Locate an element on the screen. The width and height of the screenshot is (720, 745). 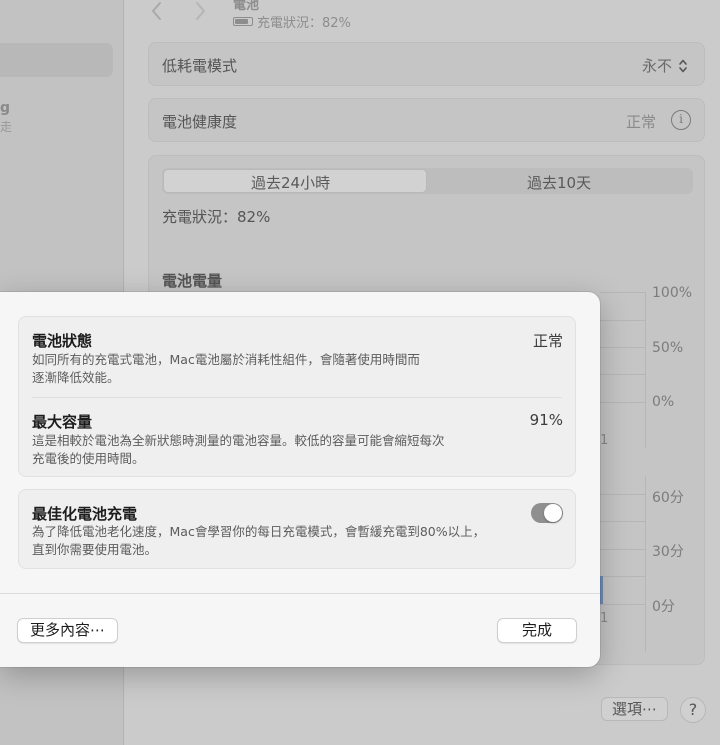
options-button: 選項⋯ is located at coordinates (634, 709).